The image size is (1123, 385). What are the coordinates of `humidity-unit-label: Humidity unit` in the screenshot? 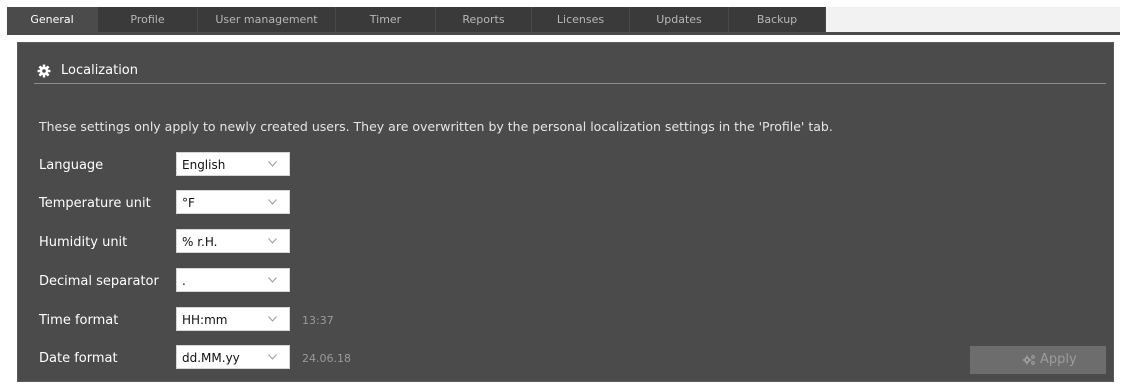 It's located at (83, 242).